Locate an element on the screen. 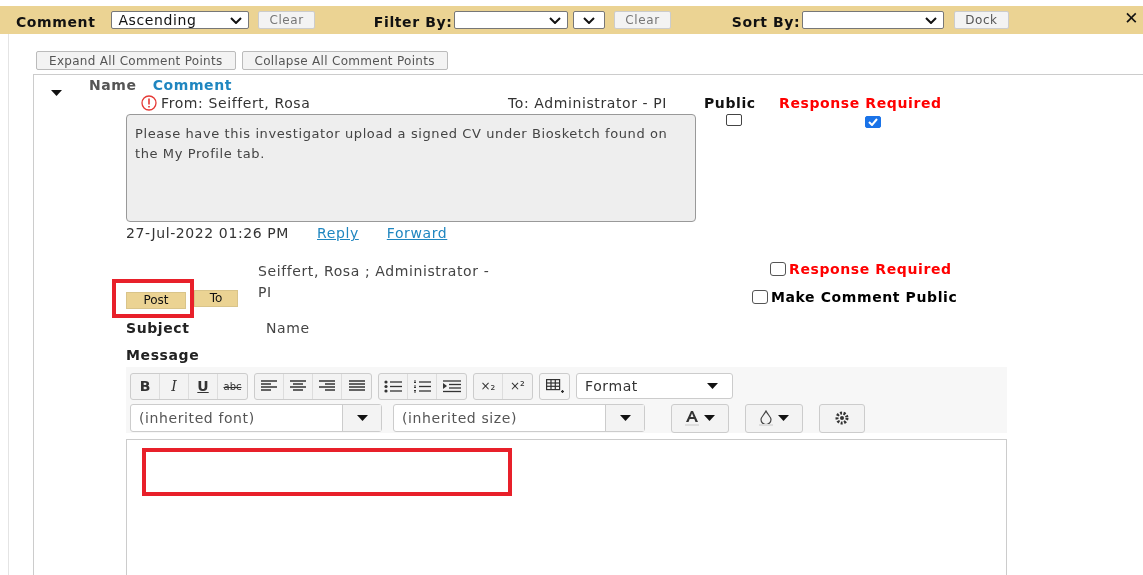 The height and width of the screenshot is (575, 1143). filter-select is located at coordinates (511, 20).